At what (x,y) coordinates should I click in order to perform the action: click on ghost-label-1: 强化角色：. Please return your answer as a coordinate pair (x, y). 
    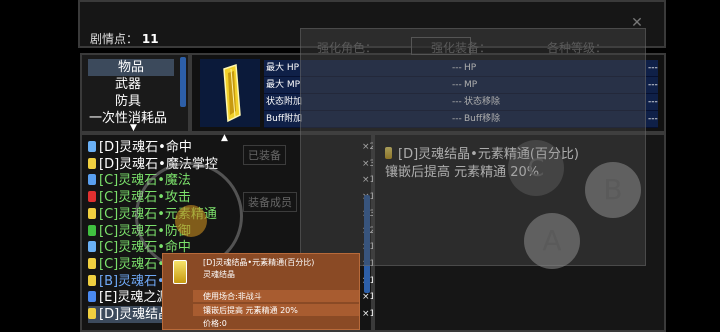
    Looking at the image, I should click on (347, 48).